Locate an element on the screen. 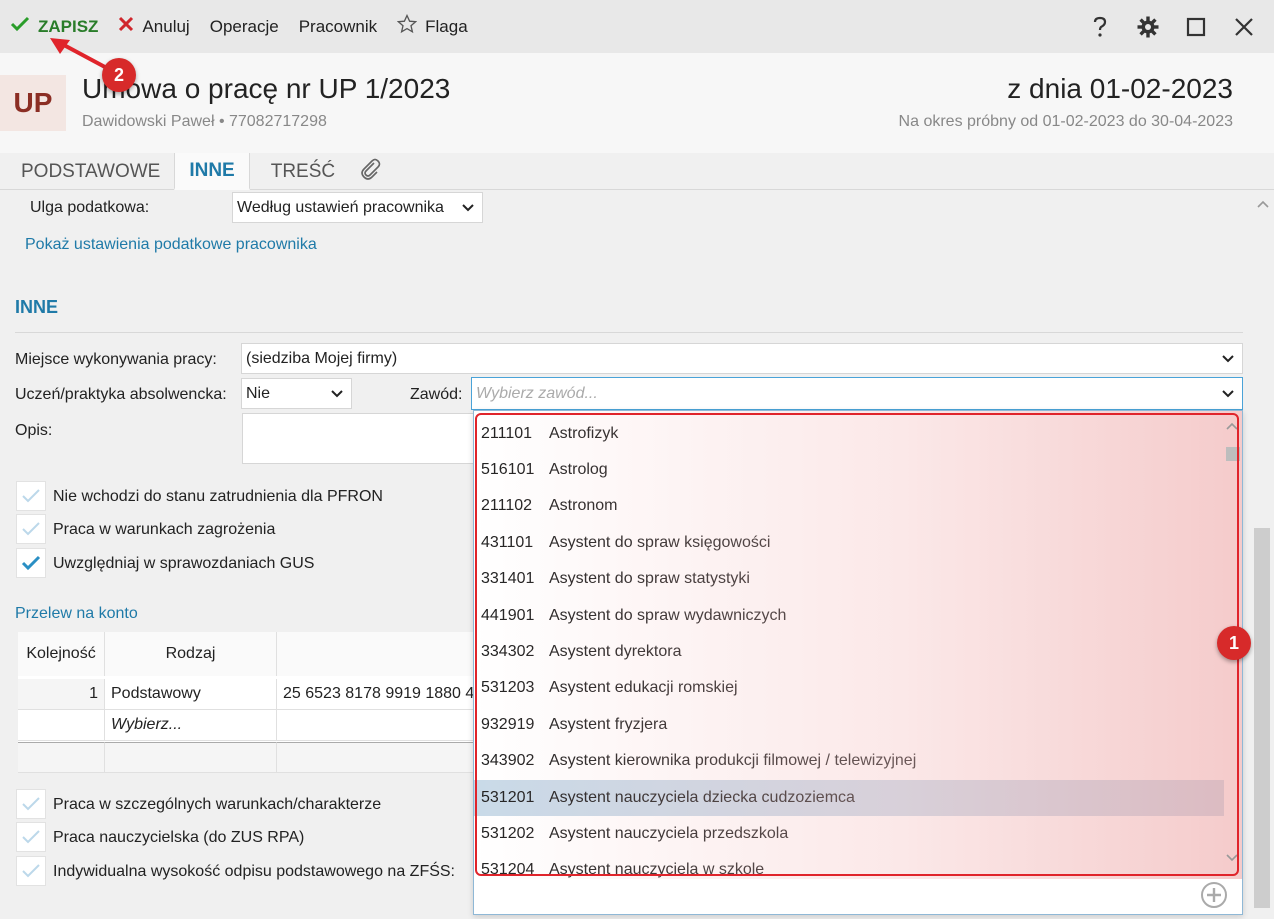 The height and width of the screenshot is (919, 1274). column-header-order: Kolejność is located at coordinates (61, 654).